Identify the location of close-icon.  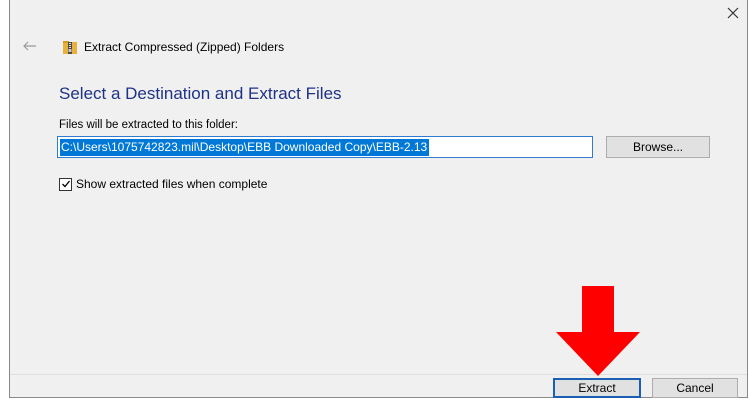
(733, 13).